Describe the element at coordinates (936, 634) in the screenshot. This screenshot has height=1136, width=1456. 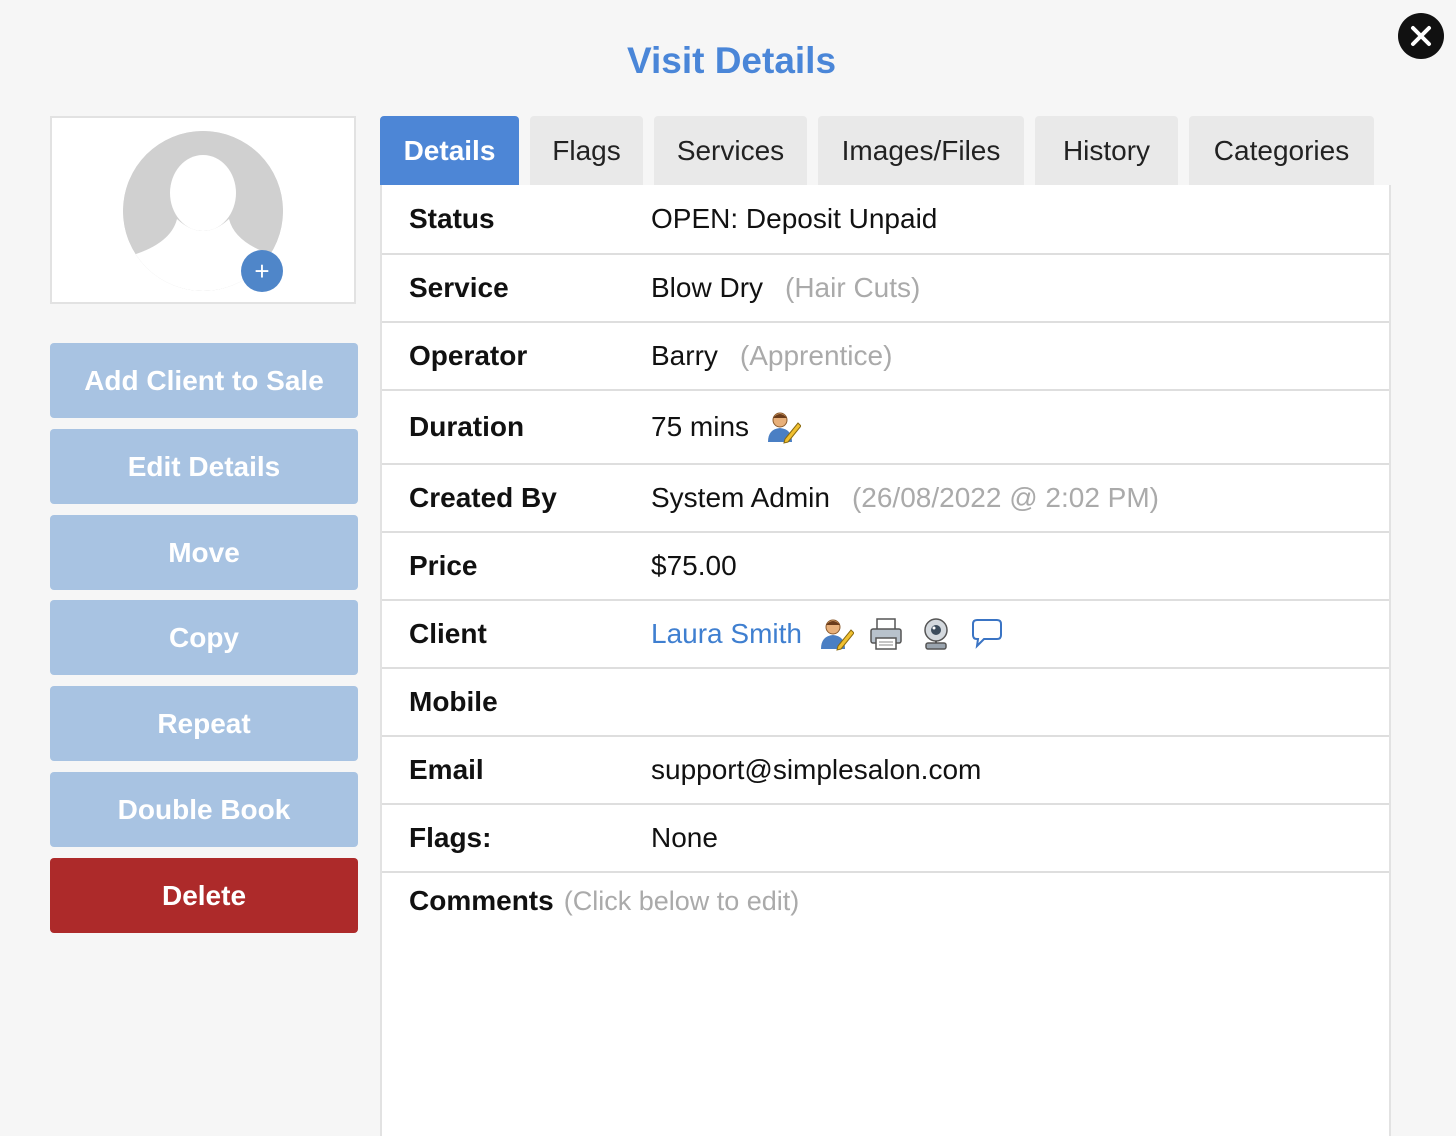
I see `webcam-icon` at that location.